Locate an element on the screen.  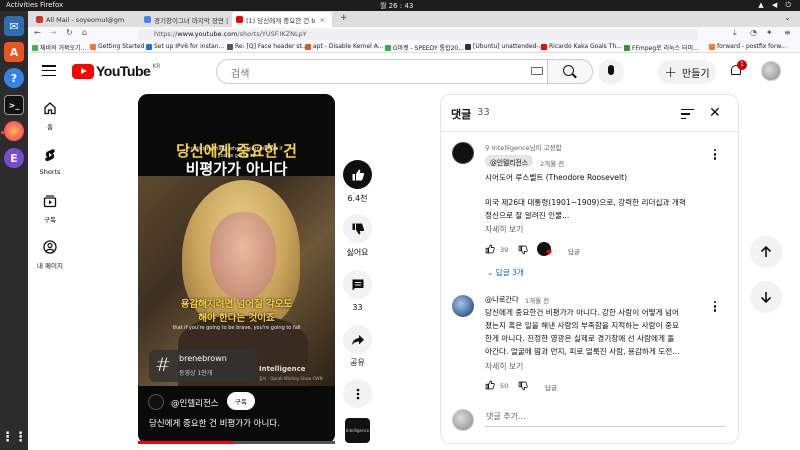
help-icon: ? is located at coordinates (14, 78).